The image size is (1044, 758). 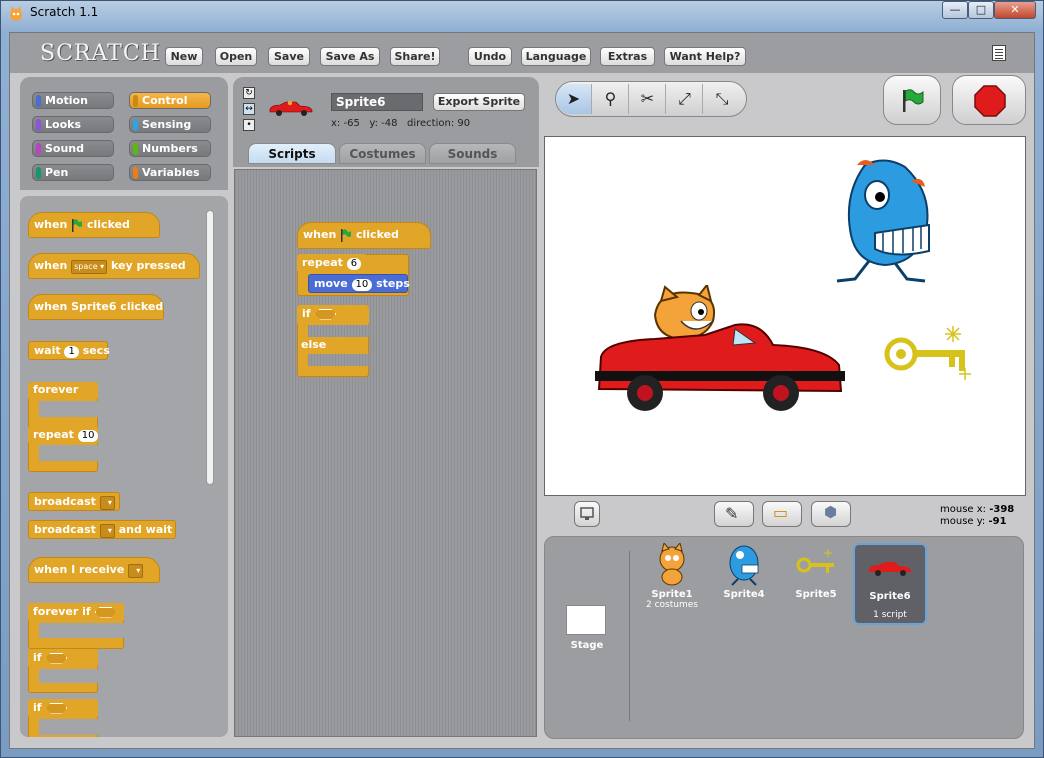 What do you see at coordinates (73, 172) in the screenshot?
I see `category-pen: Pen` at bounding box center [73, 172].